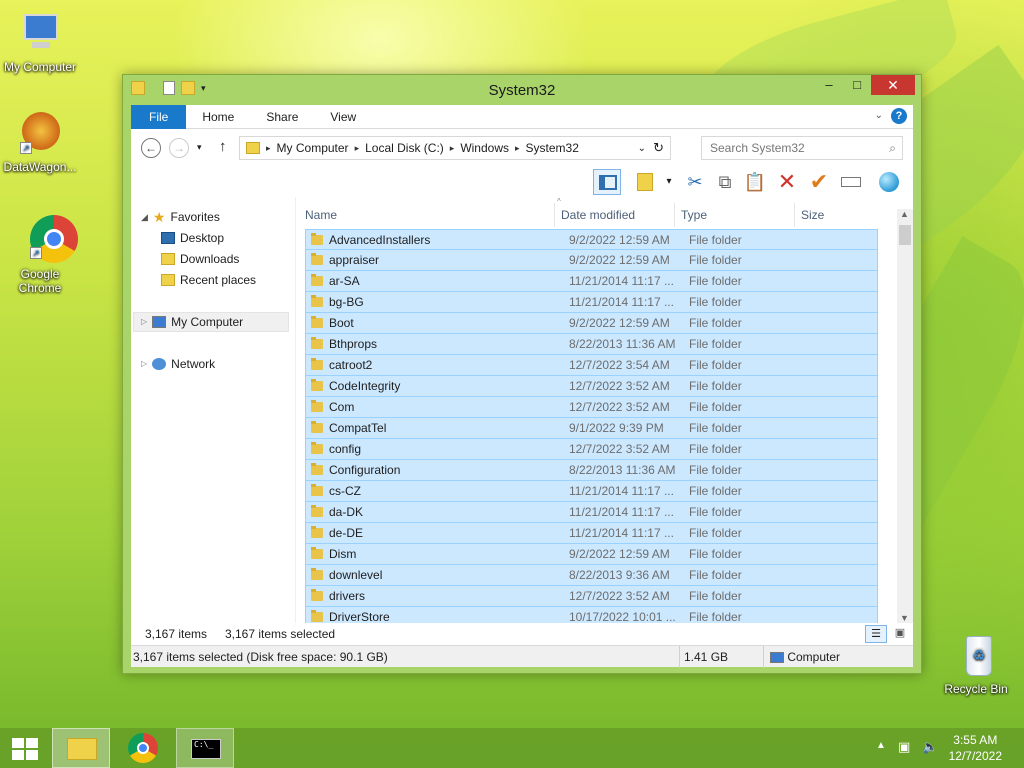 The image size is (1024, 768). What do you see at coordinates (591, 365) in the screenshot?
I see `file-row: catroot2 12/7/2022 3:54 AM File folder` at bounding box center [591, 365].